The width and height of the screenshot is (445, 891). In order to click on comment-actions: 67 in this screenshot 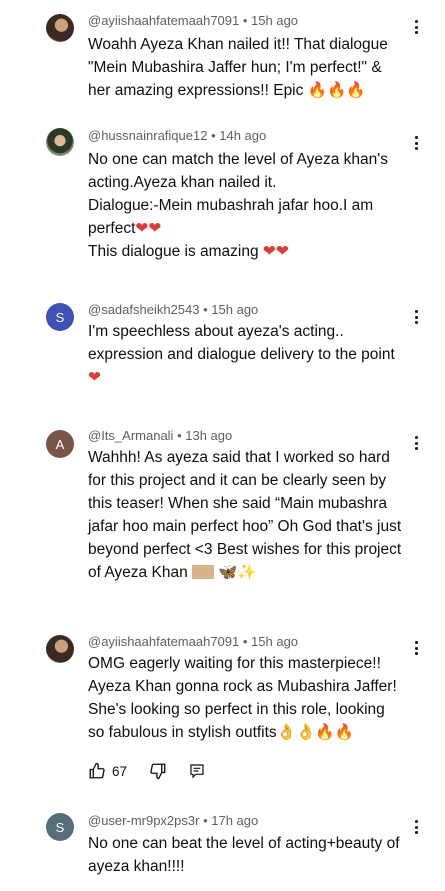, I will do `click(157, 771)`.